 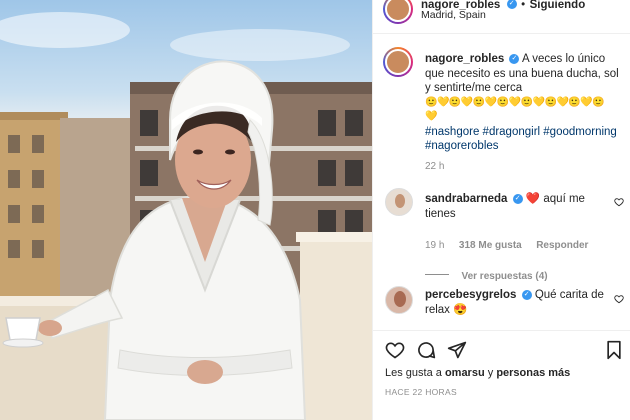 What do you see at coordinates (533, 373) in the screenshot?
I see `likes-more-button: personas más` at bounding box center [533, 373].